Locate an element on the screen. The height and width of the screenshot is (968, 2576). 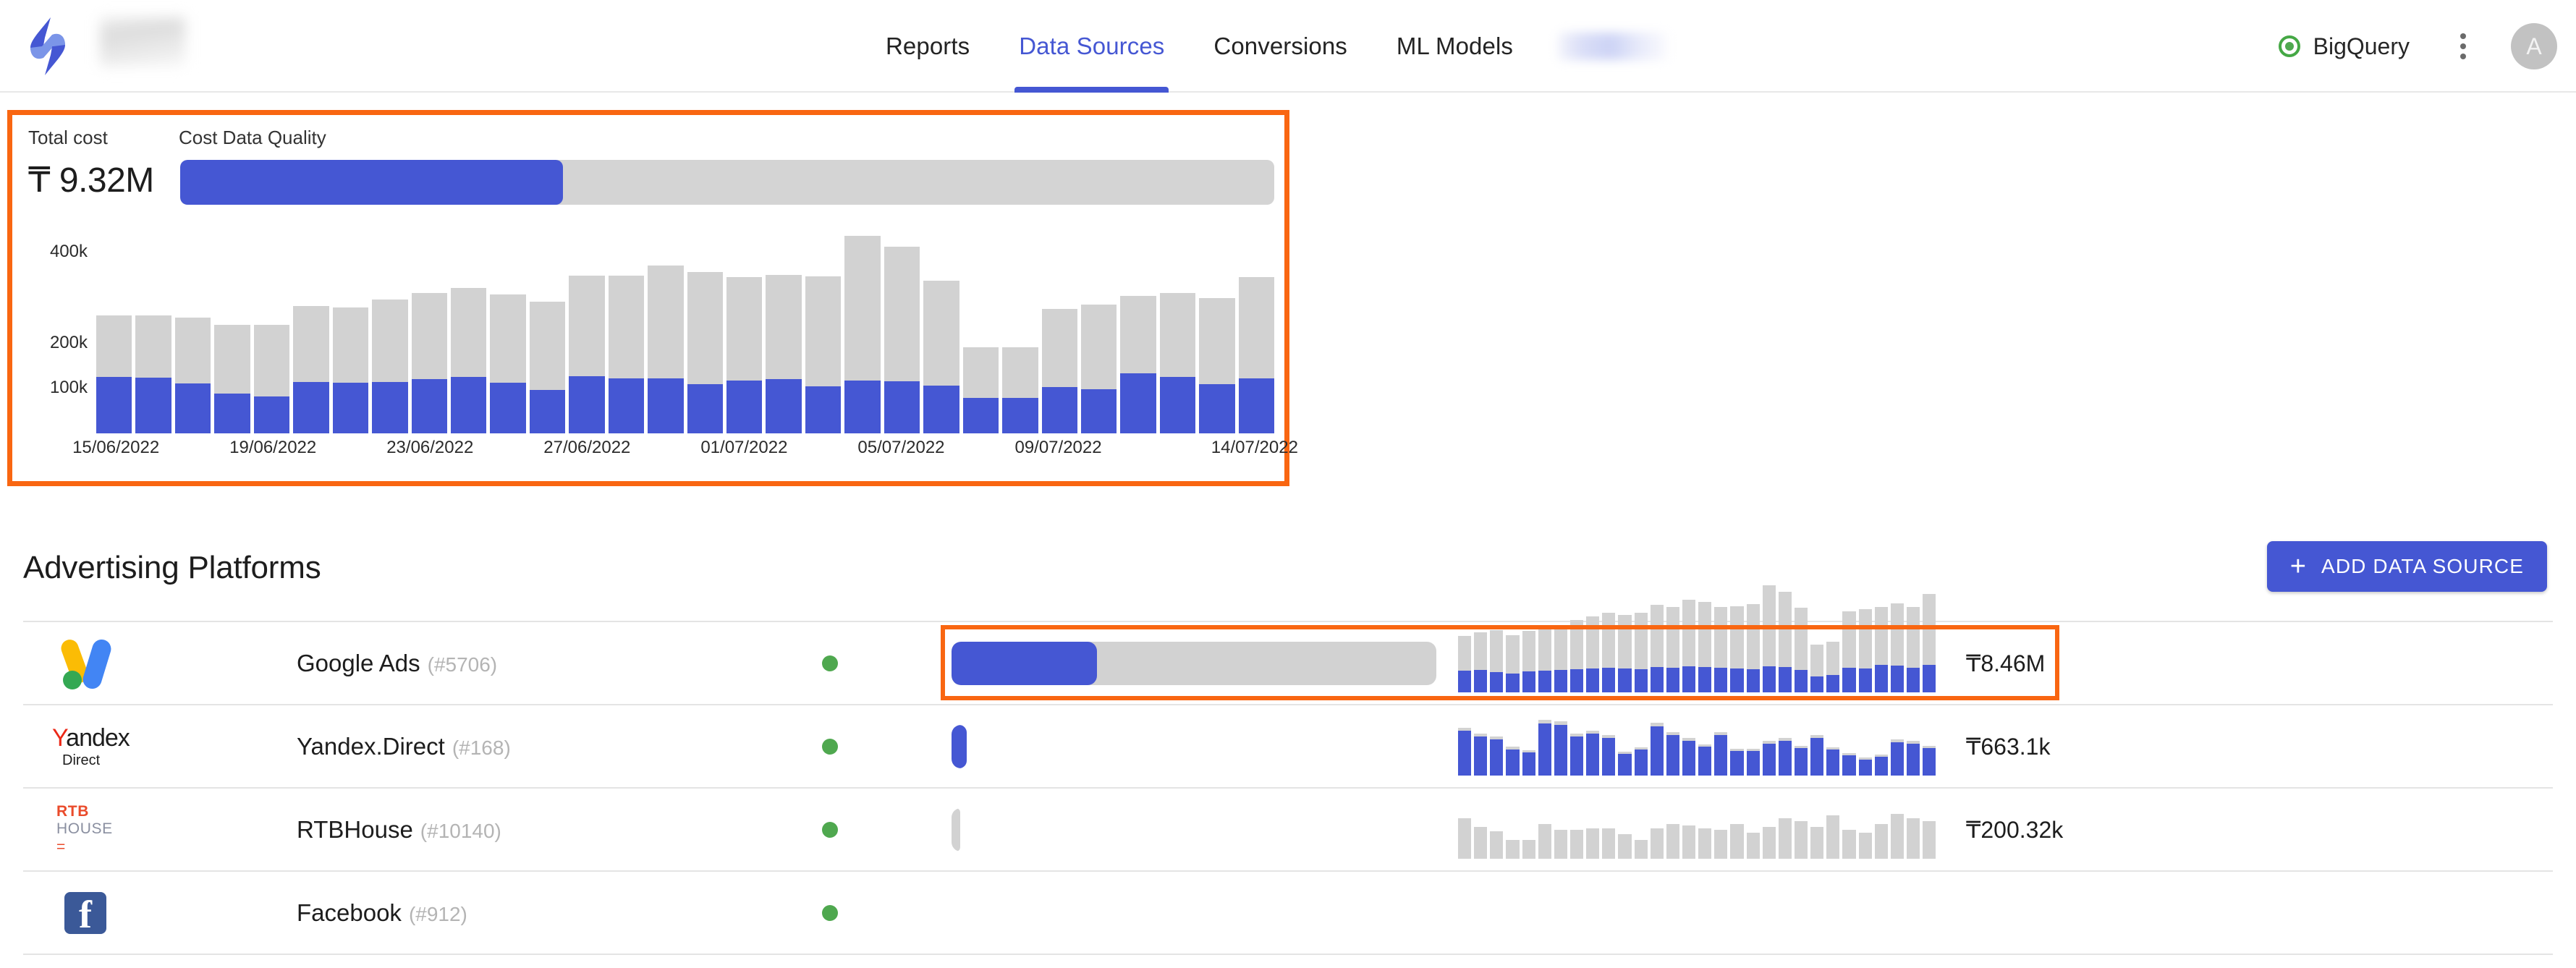
add-data-source-button: + ADD DATA SOURCE is located at coordinates (2406, 566).